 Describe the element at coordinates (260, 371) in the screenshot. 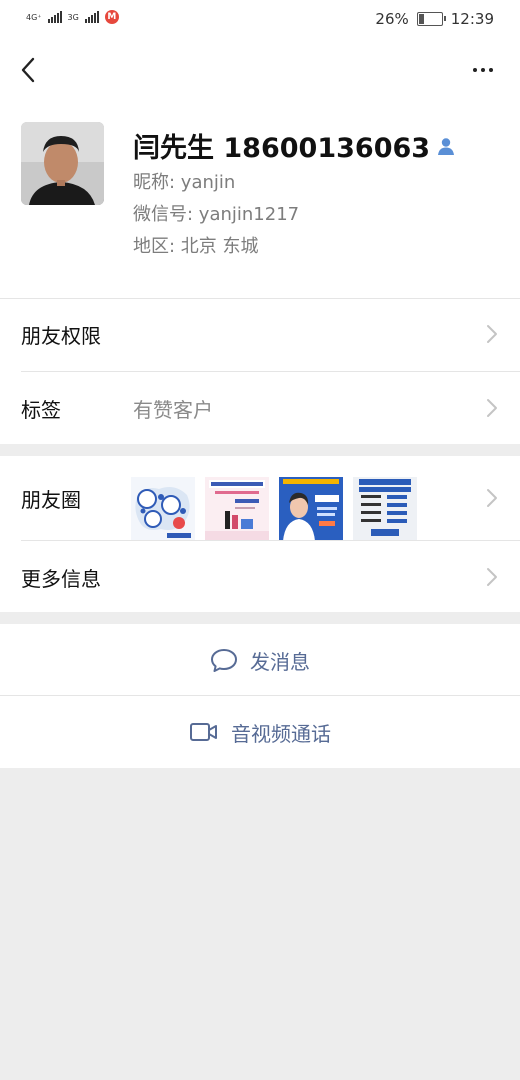

I see `settings-section: 朋友权限 标签 有赞客户` at that location.